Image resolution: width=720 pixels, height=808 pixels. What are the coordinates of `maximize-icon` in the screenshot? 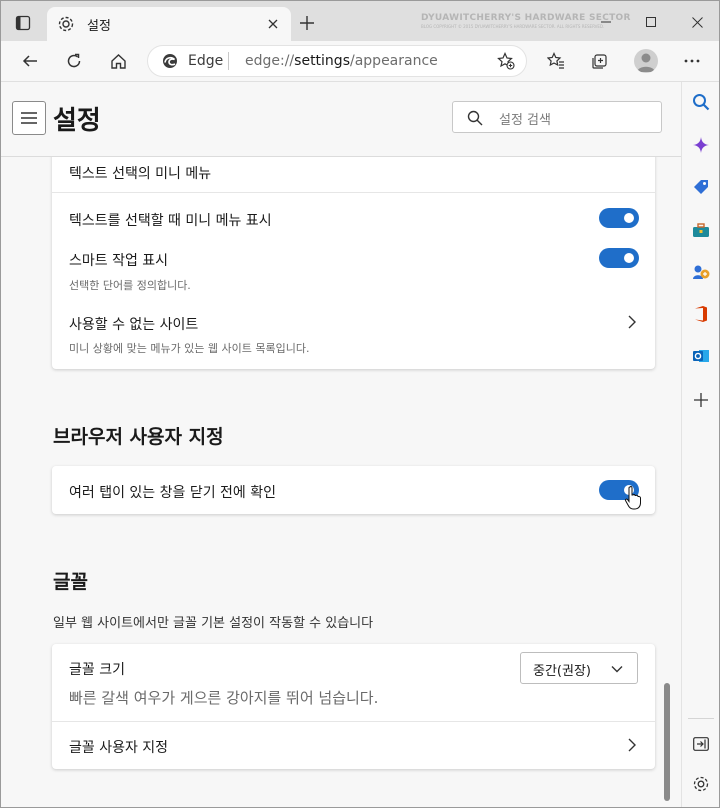 It's located at (651, 22).